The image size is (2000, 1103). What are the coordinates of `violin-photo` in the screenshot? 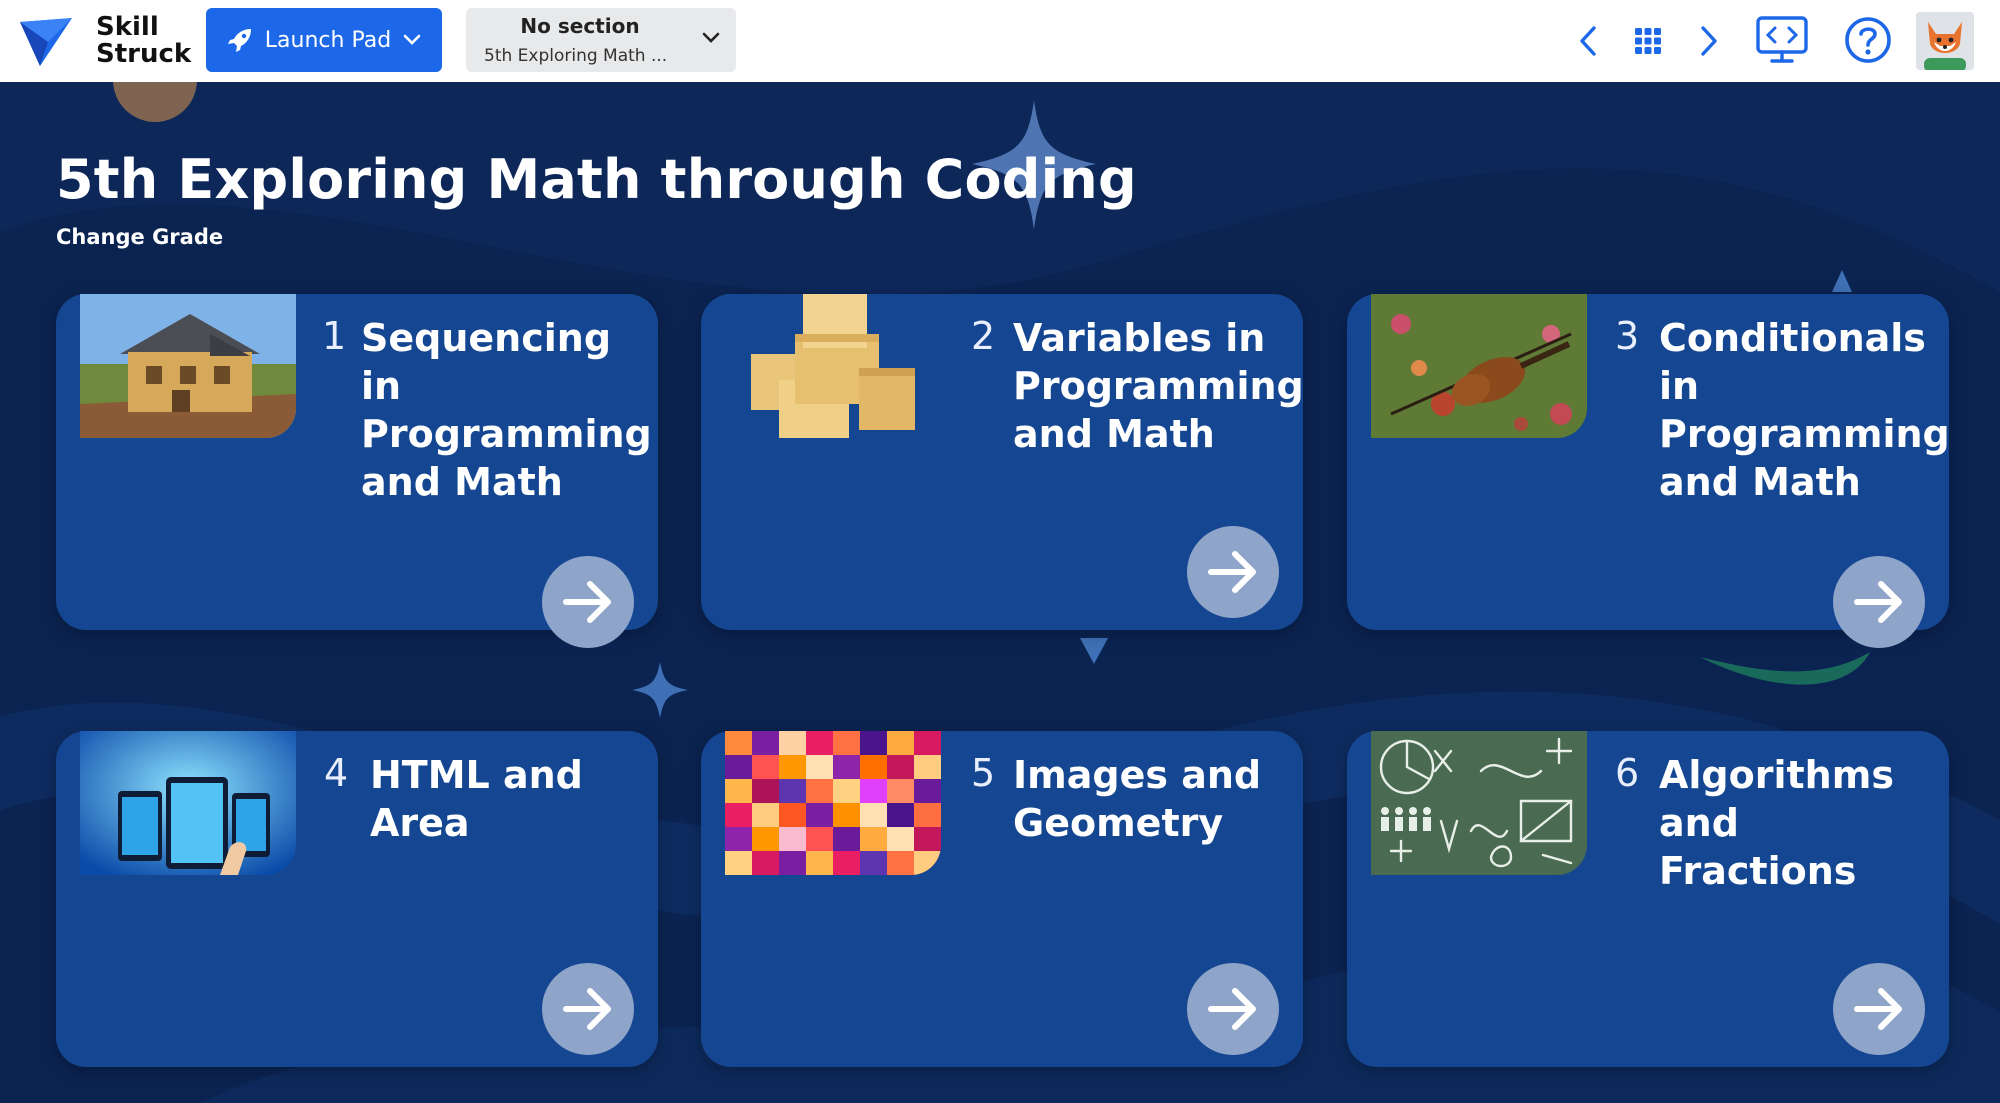 It's located at (1479, 366).